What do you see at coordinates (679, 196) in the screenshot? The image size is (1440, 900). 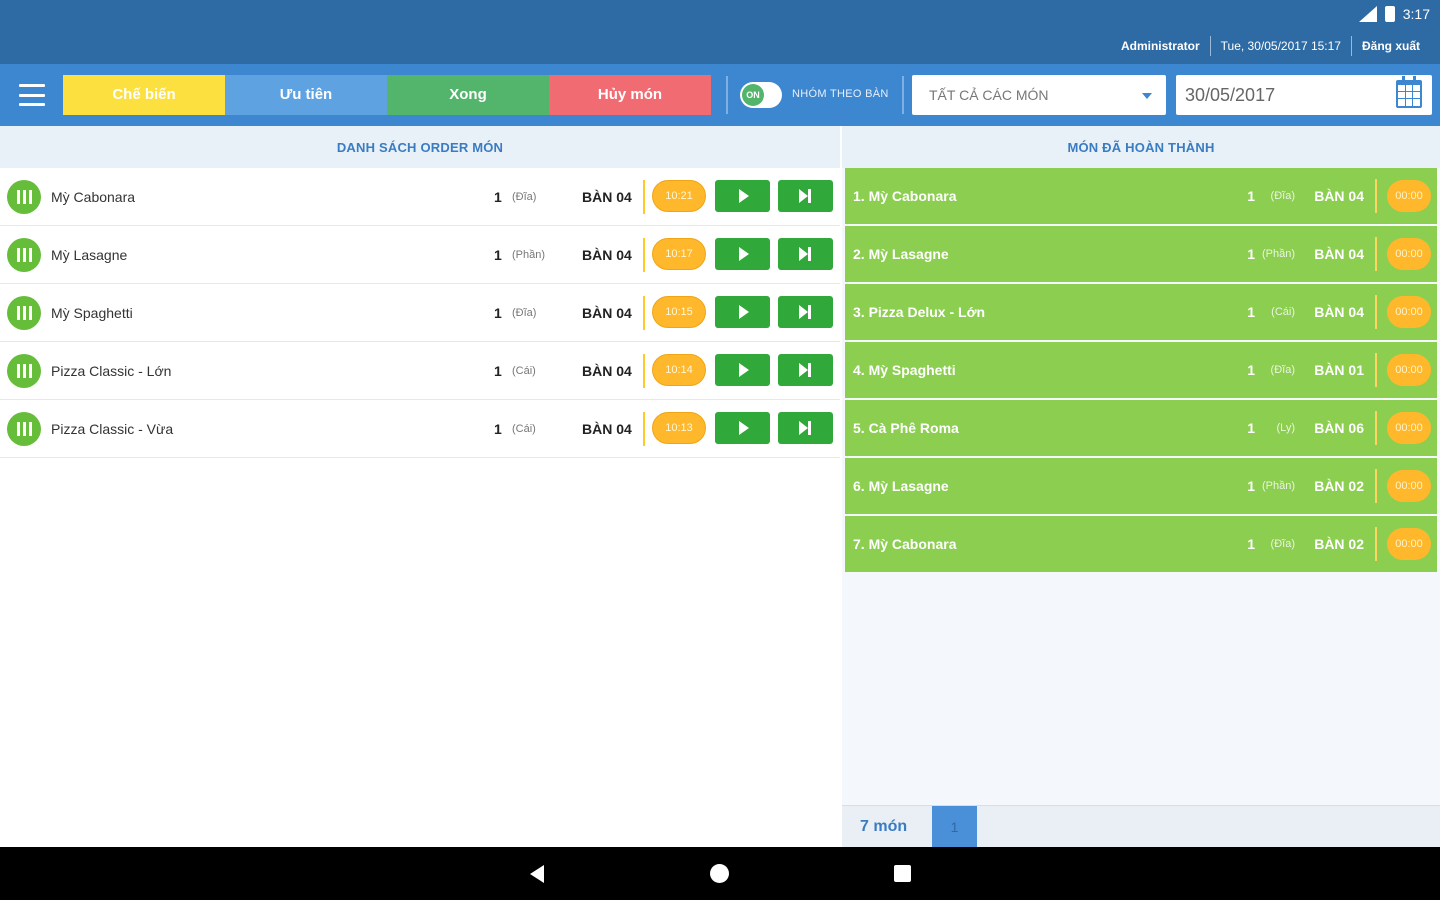 I see `elapsed-timer: 10:21` at bounding box center [679, 196].